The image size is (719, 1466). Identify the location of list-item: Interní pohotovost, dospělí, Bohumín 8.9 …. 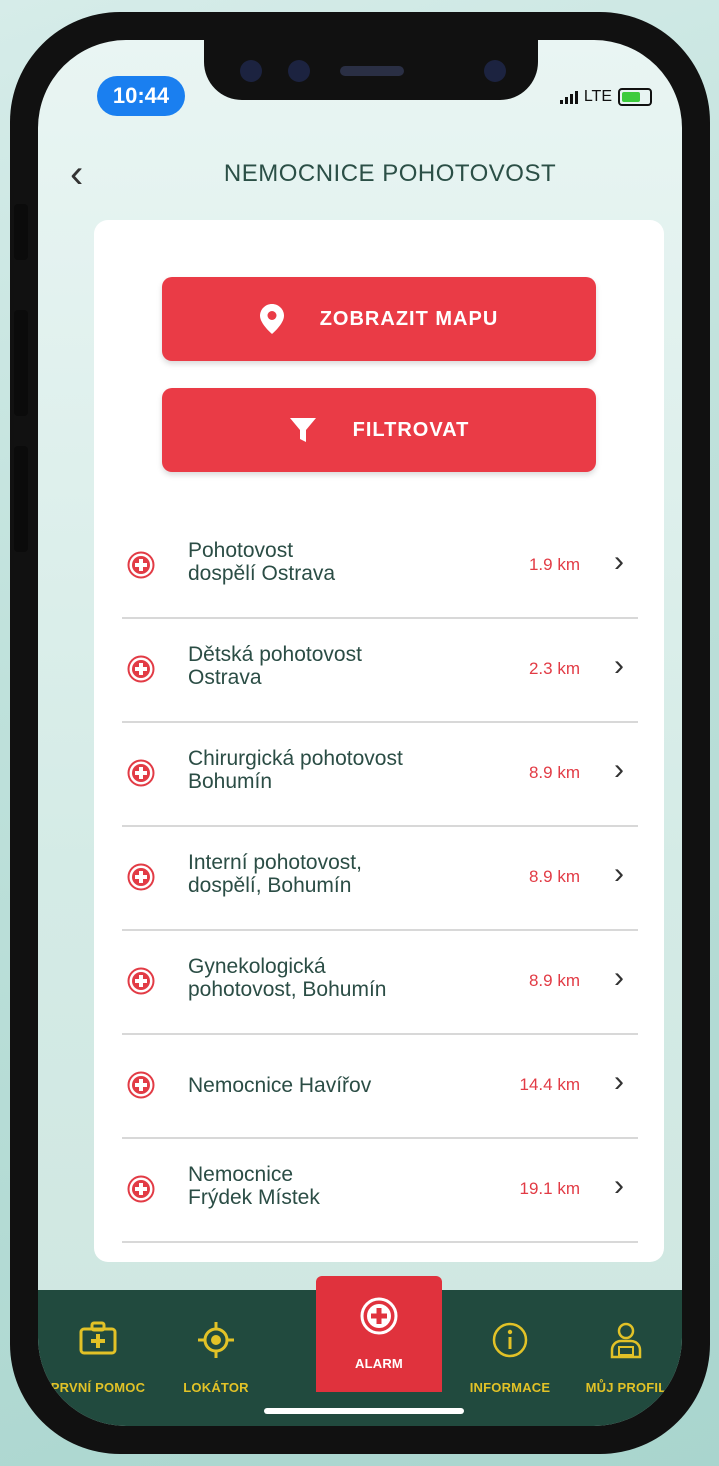
(380, 879).